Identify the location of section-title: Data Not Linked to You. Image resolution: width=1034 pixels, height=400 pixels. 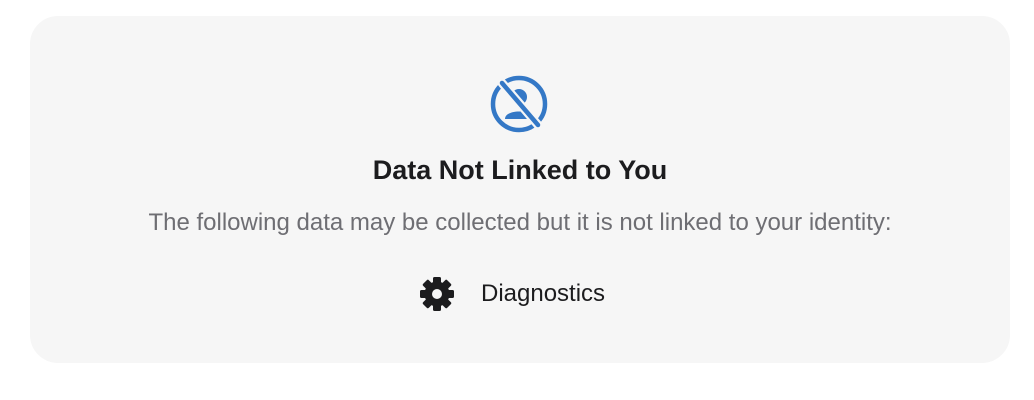
(520, 170).